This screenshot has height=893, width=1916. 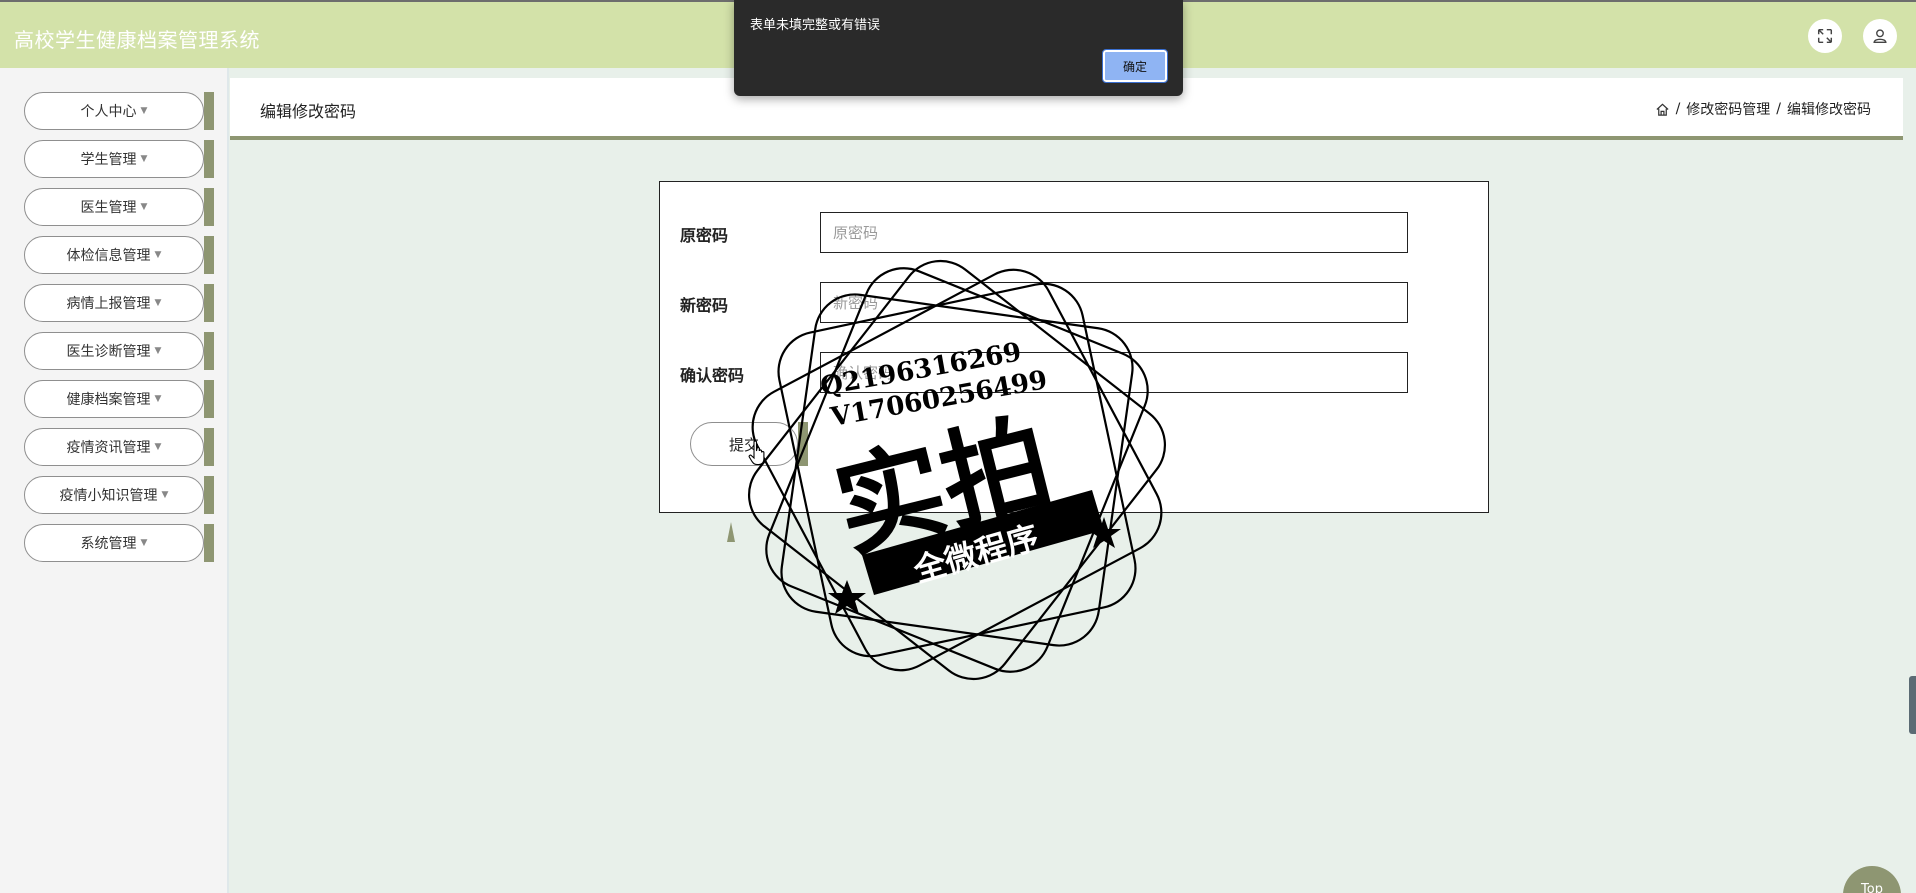 I want to click on user-menu-button, so click(x=1880, y=36).